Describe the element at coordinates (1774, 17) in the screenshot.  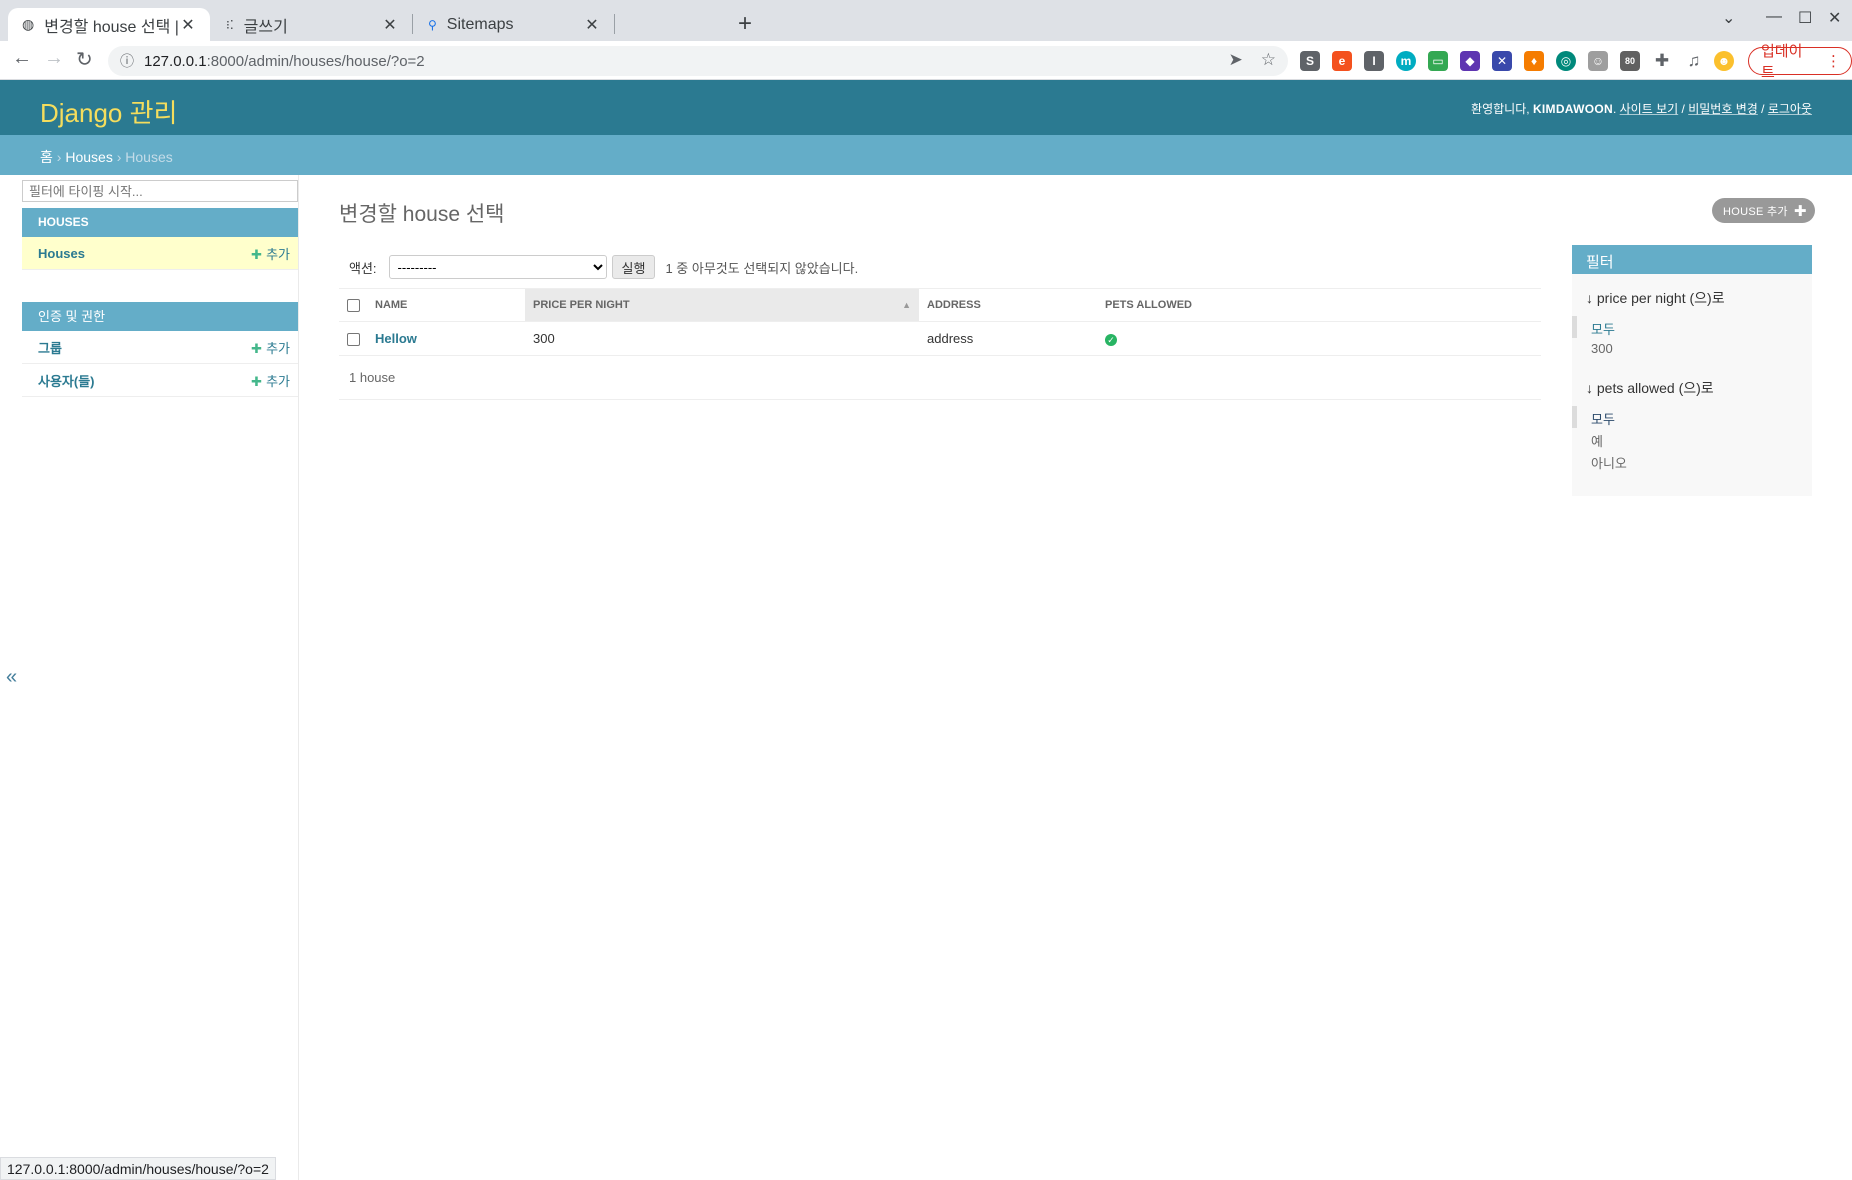
I see `minimize-icon: —` at that location.